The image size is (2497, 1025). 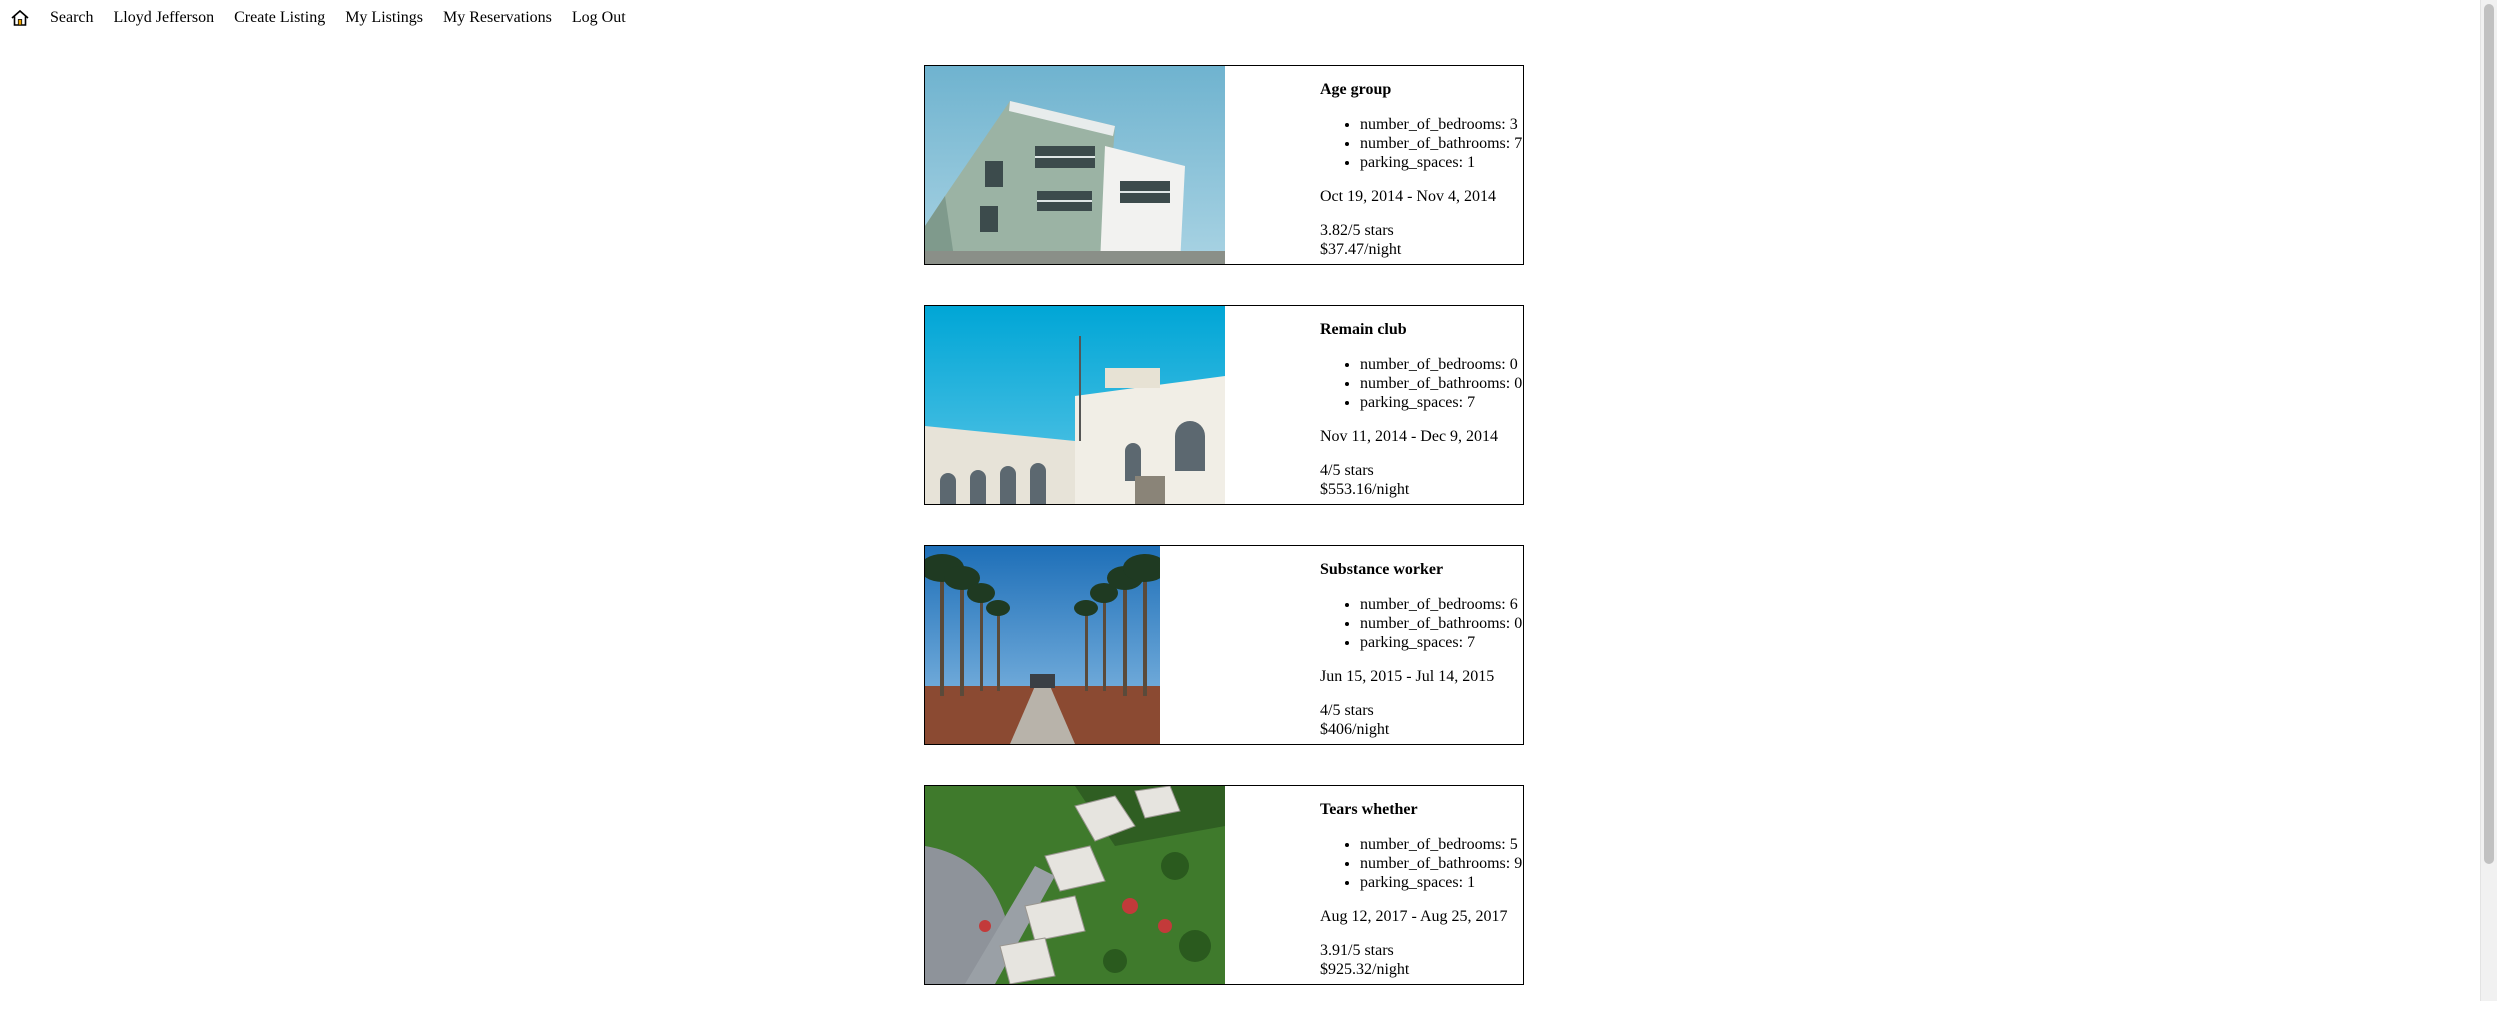 What do you see at coordinates (164, 18) in the screenshot?
I see `nav-link-user-profile: Lloyd Jefferson` at bounding box center [164, 18].